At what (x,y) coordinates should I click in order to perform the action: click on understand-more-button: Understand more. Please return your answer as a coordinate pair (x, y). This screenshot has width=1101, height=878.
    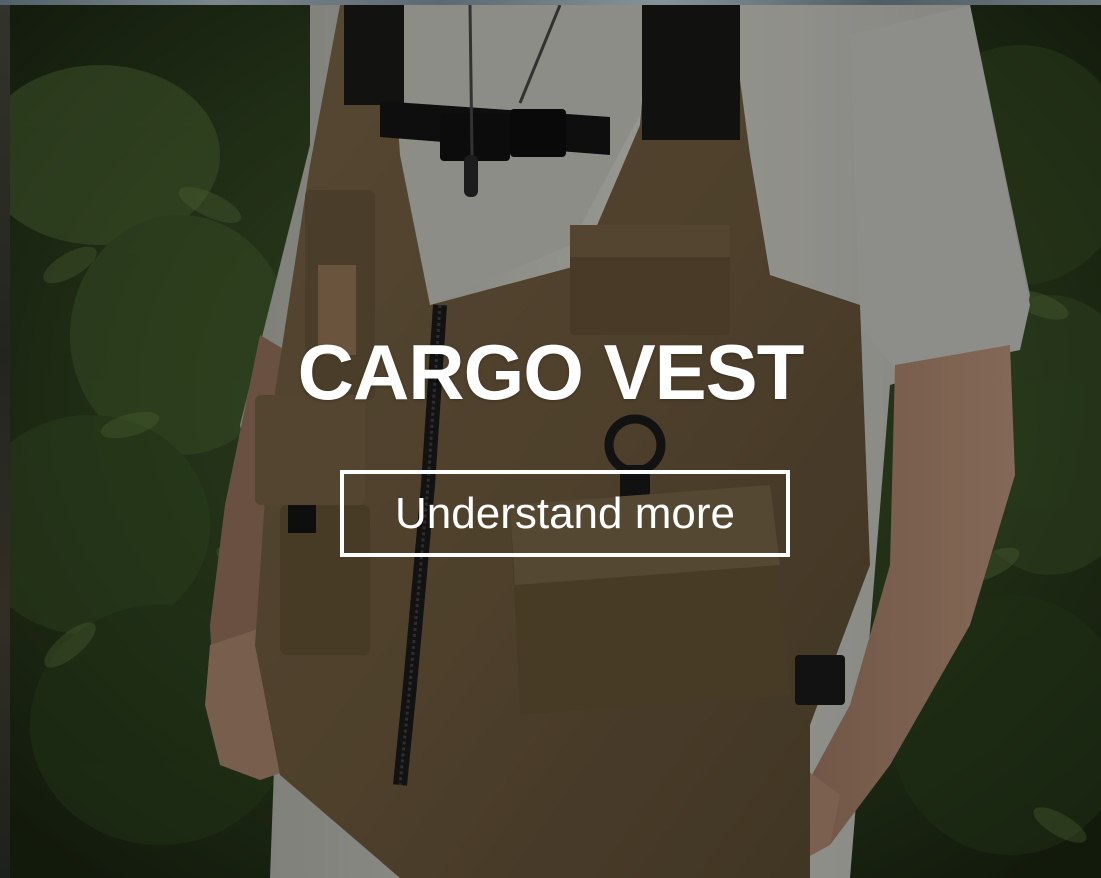
    Looking at the image, I should click on (565, 513).